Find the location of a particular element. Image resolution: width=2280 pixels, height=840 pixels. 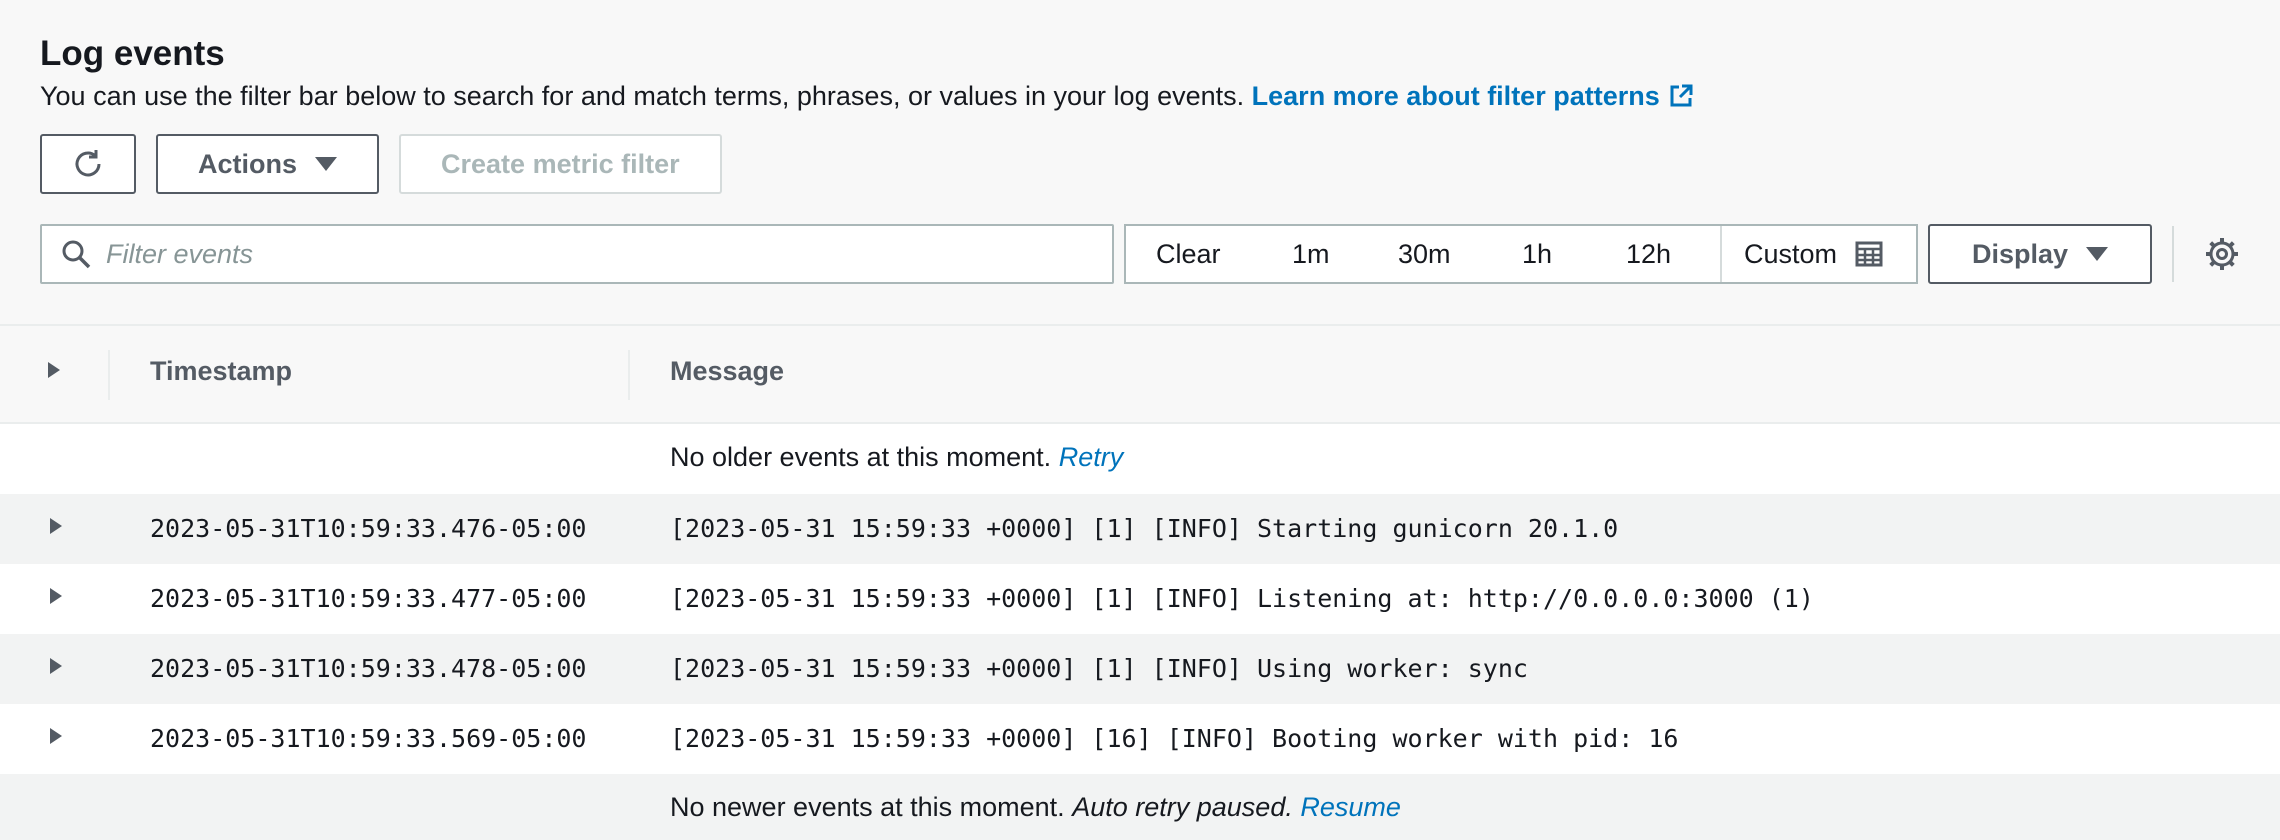

filter-bar: Clear 1m 30m 1h 12h Custom Display is located at coordinates (1150, 254).